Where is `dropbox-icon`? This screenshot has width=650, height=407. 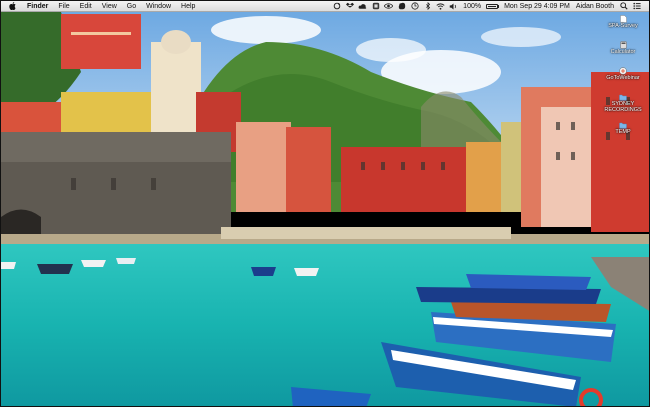 dropbox-icon is located at coordinates (349, 6).